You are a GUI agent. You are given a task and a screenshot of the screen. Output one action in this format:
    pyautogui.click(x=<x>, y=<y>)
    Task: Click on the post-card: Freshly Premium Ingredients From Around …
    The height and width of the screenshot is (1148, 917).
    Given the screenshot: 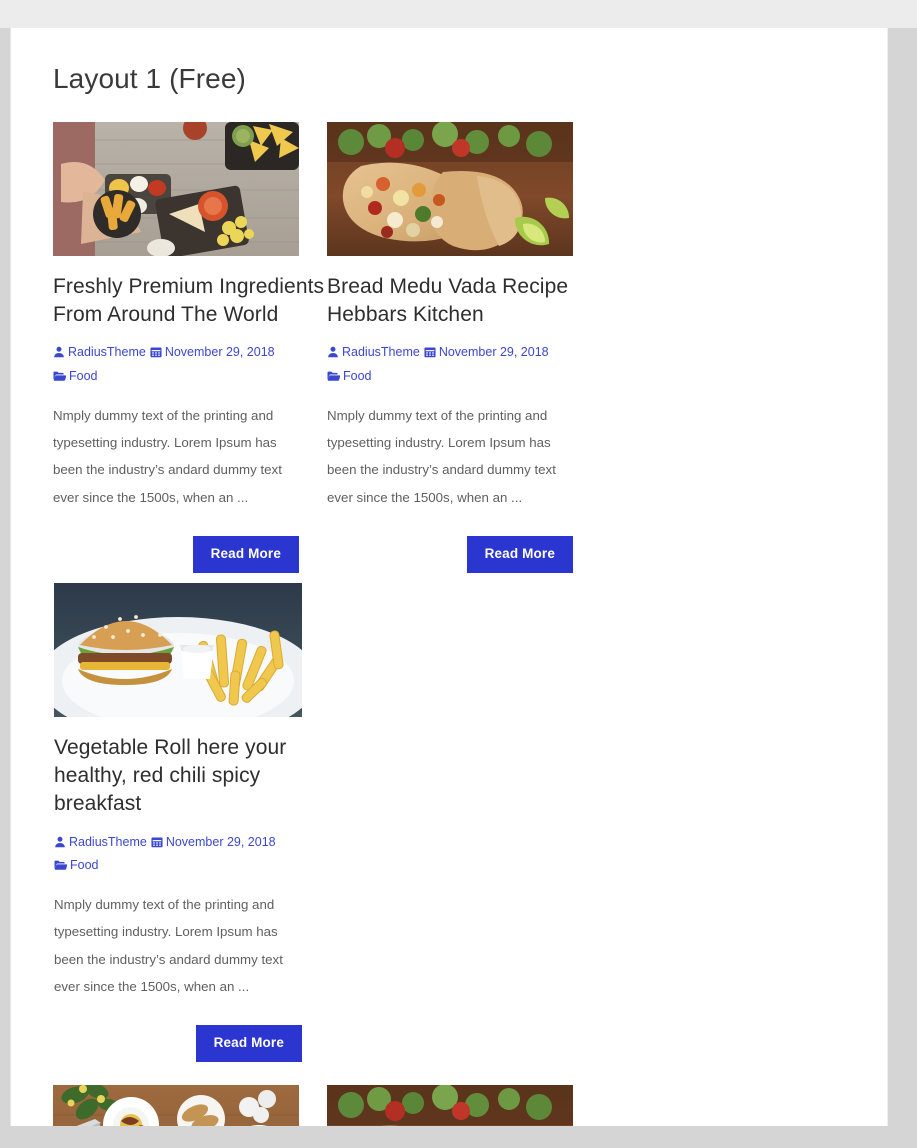 What is the action you would take?
    pyautogui.click(x=189, y=347)
    